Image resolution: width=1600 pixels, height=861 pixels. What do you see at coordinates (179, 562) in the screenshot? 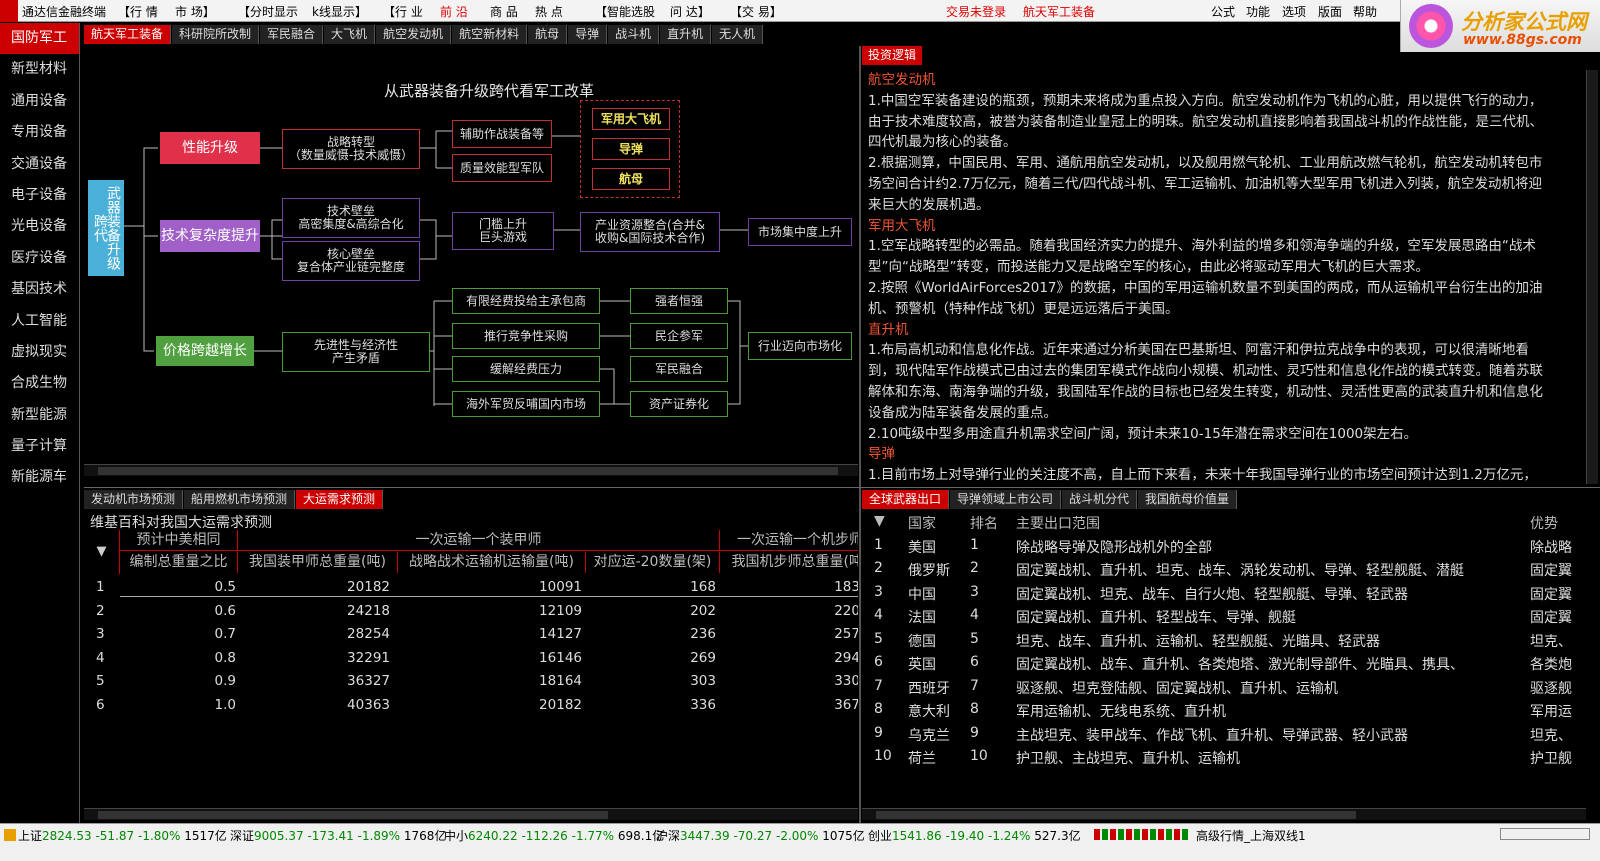
I see `column-header: 编制总重量之比` at bounding box center [179, 562].